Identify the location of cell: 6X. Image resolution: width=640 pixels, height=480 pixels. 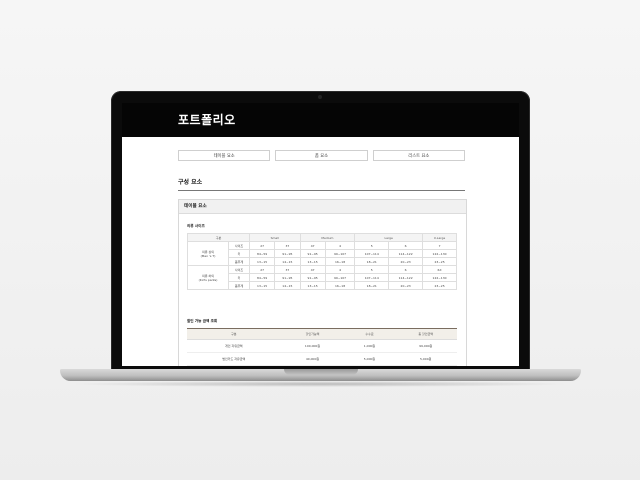
(439, 269).